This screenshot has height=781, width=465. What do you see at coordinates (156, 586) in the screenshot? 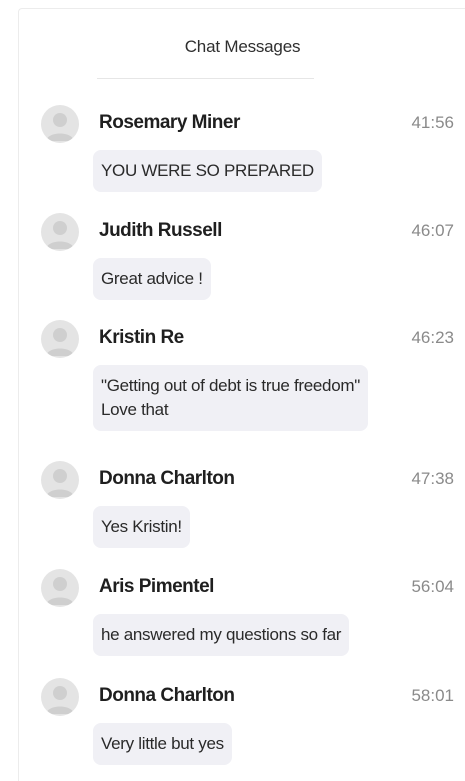
I see `sender-name: Aris Pimentel` at bounding box center [156, 586].